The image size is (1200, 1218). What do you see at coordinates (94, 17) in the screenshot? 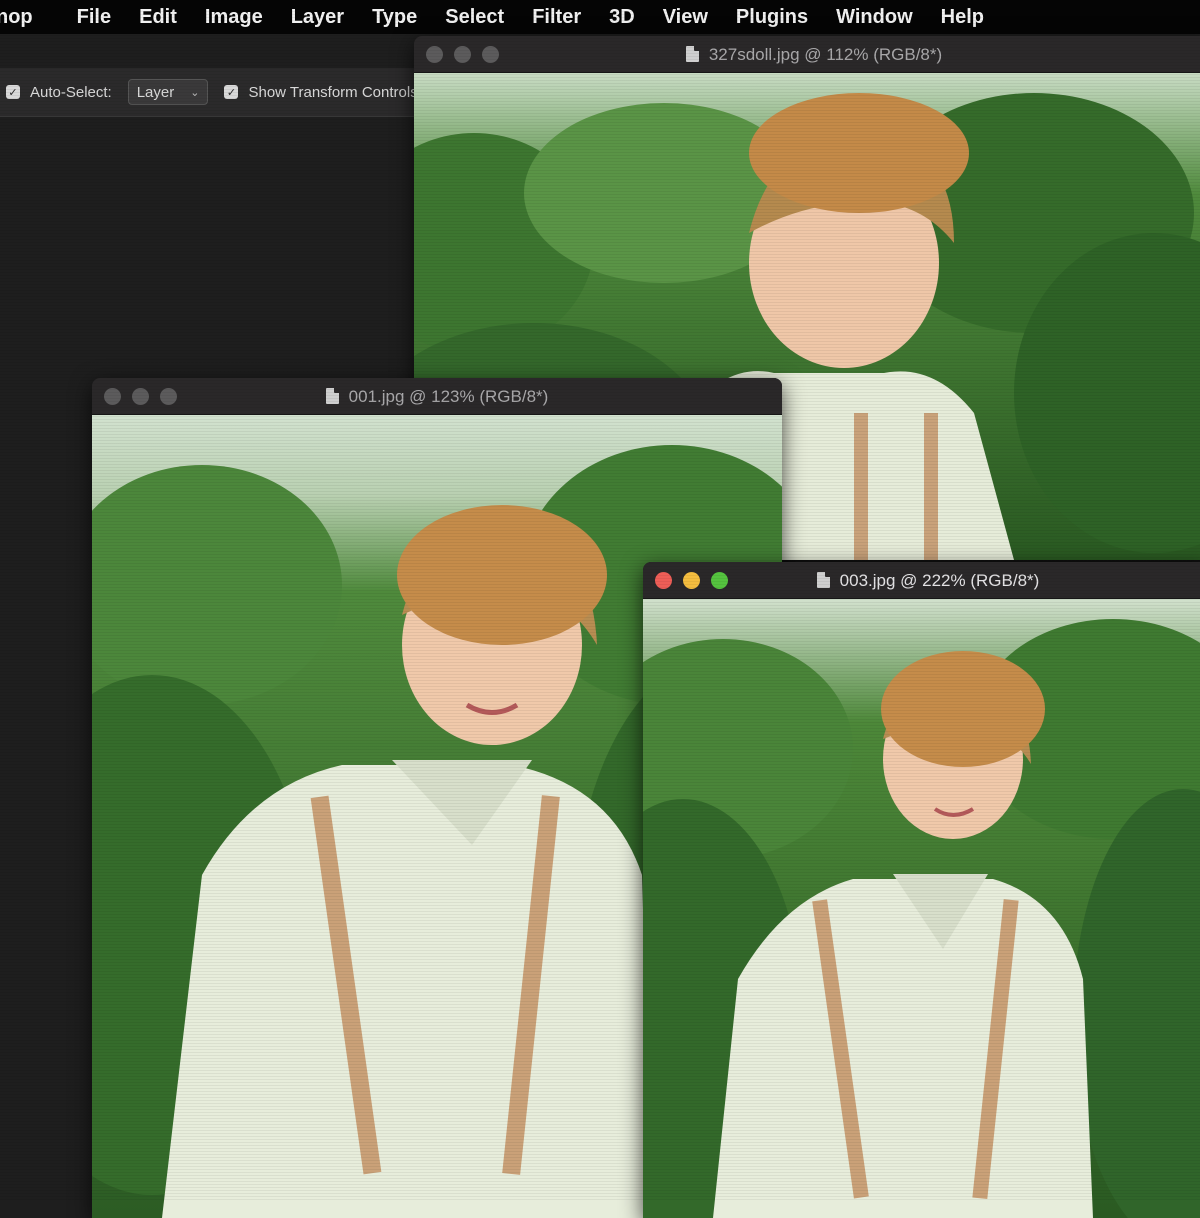
I see `menu-file: File` at bounding box center [94, 17].